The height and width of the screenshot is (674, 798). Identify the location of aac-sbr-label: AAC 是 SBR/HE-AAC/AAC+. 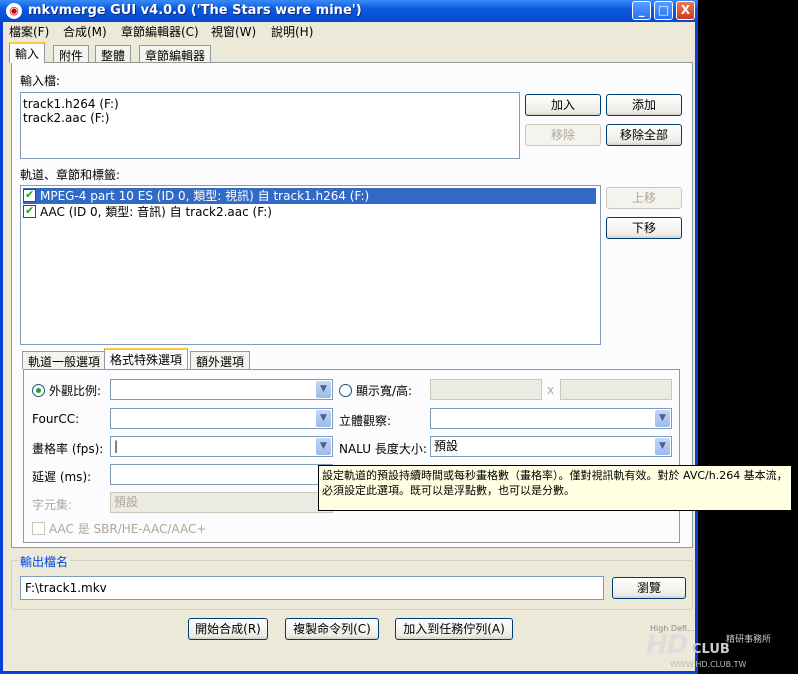
(128, 529).